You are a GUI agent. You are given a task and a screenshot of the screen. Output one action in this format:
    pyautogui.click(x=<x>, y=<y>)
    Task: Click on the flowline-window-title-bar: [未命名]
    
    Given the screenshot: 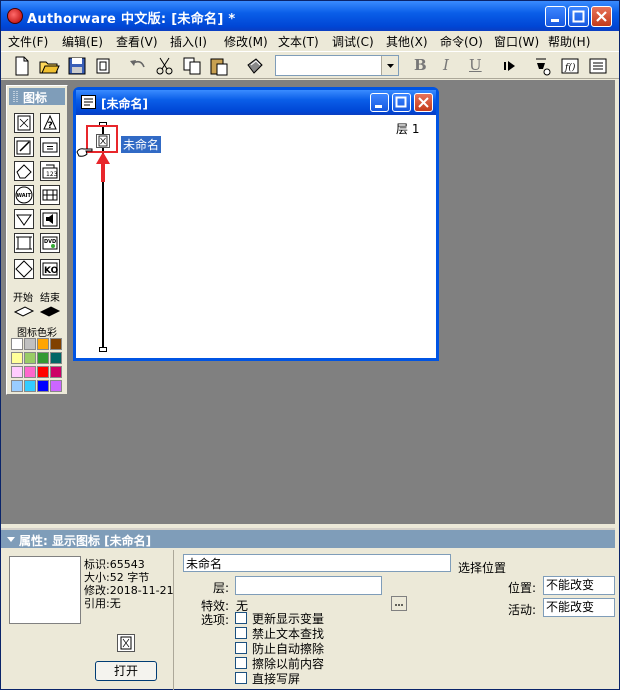 What is the action you would take?
    pyautogui.click(x=256, y=102)
    